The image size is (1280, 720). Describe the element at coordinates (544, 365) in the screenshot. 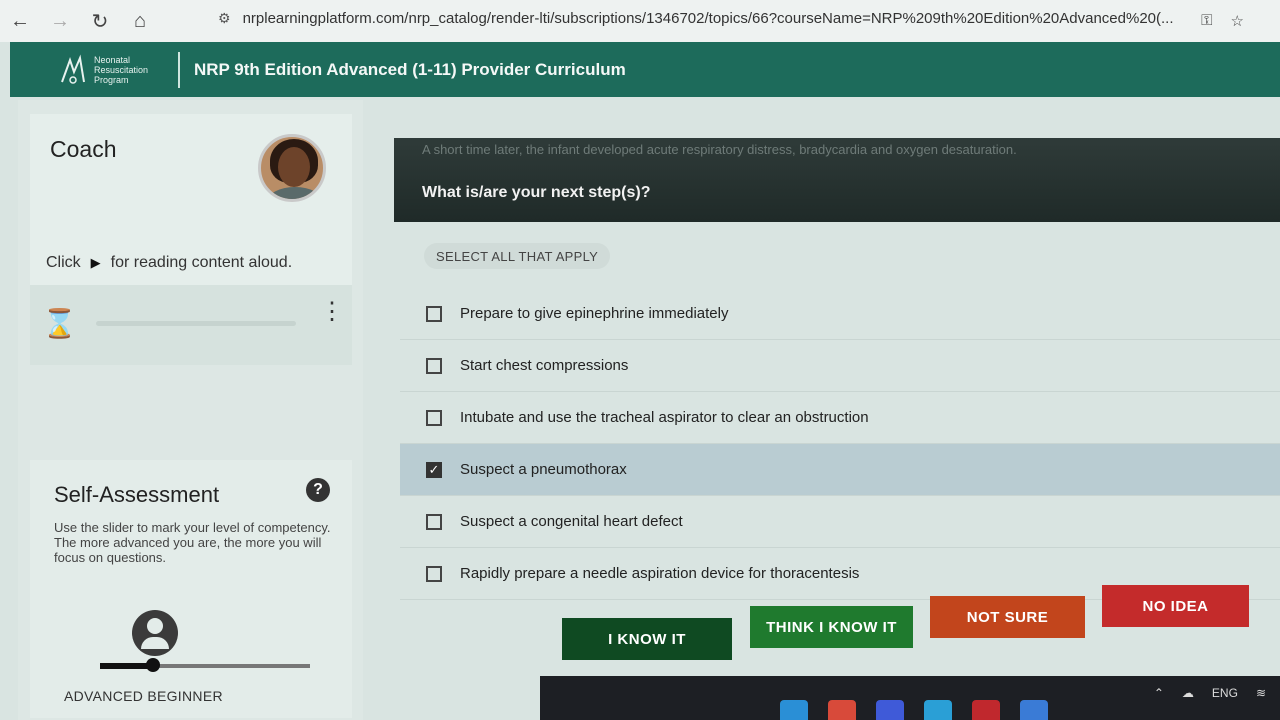

I see `answer-option-label: Start chest compressions` at that location.